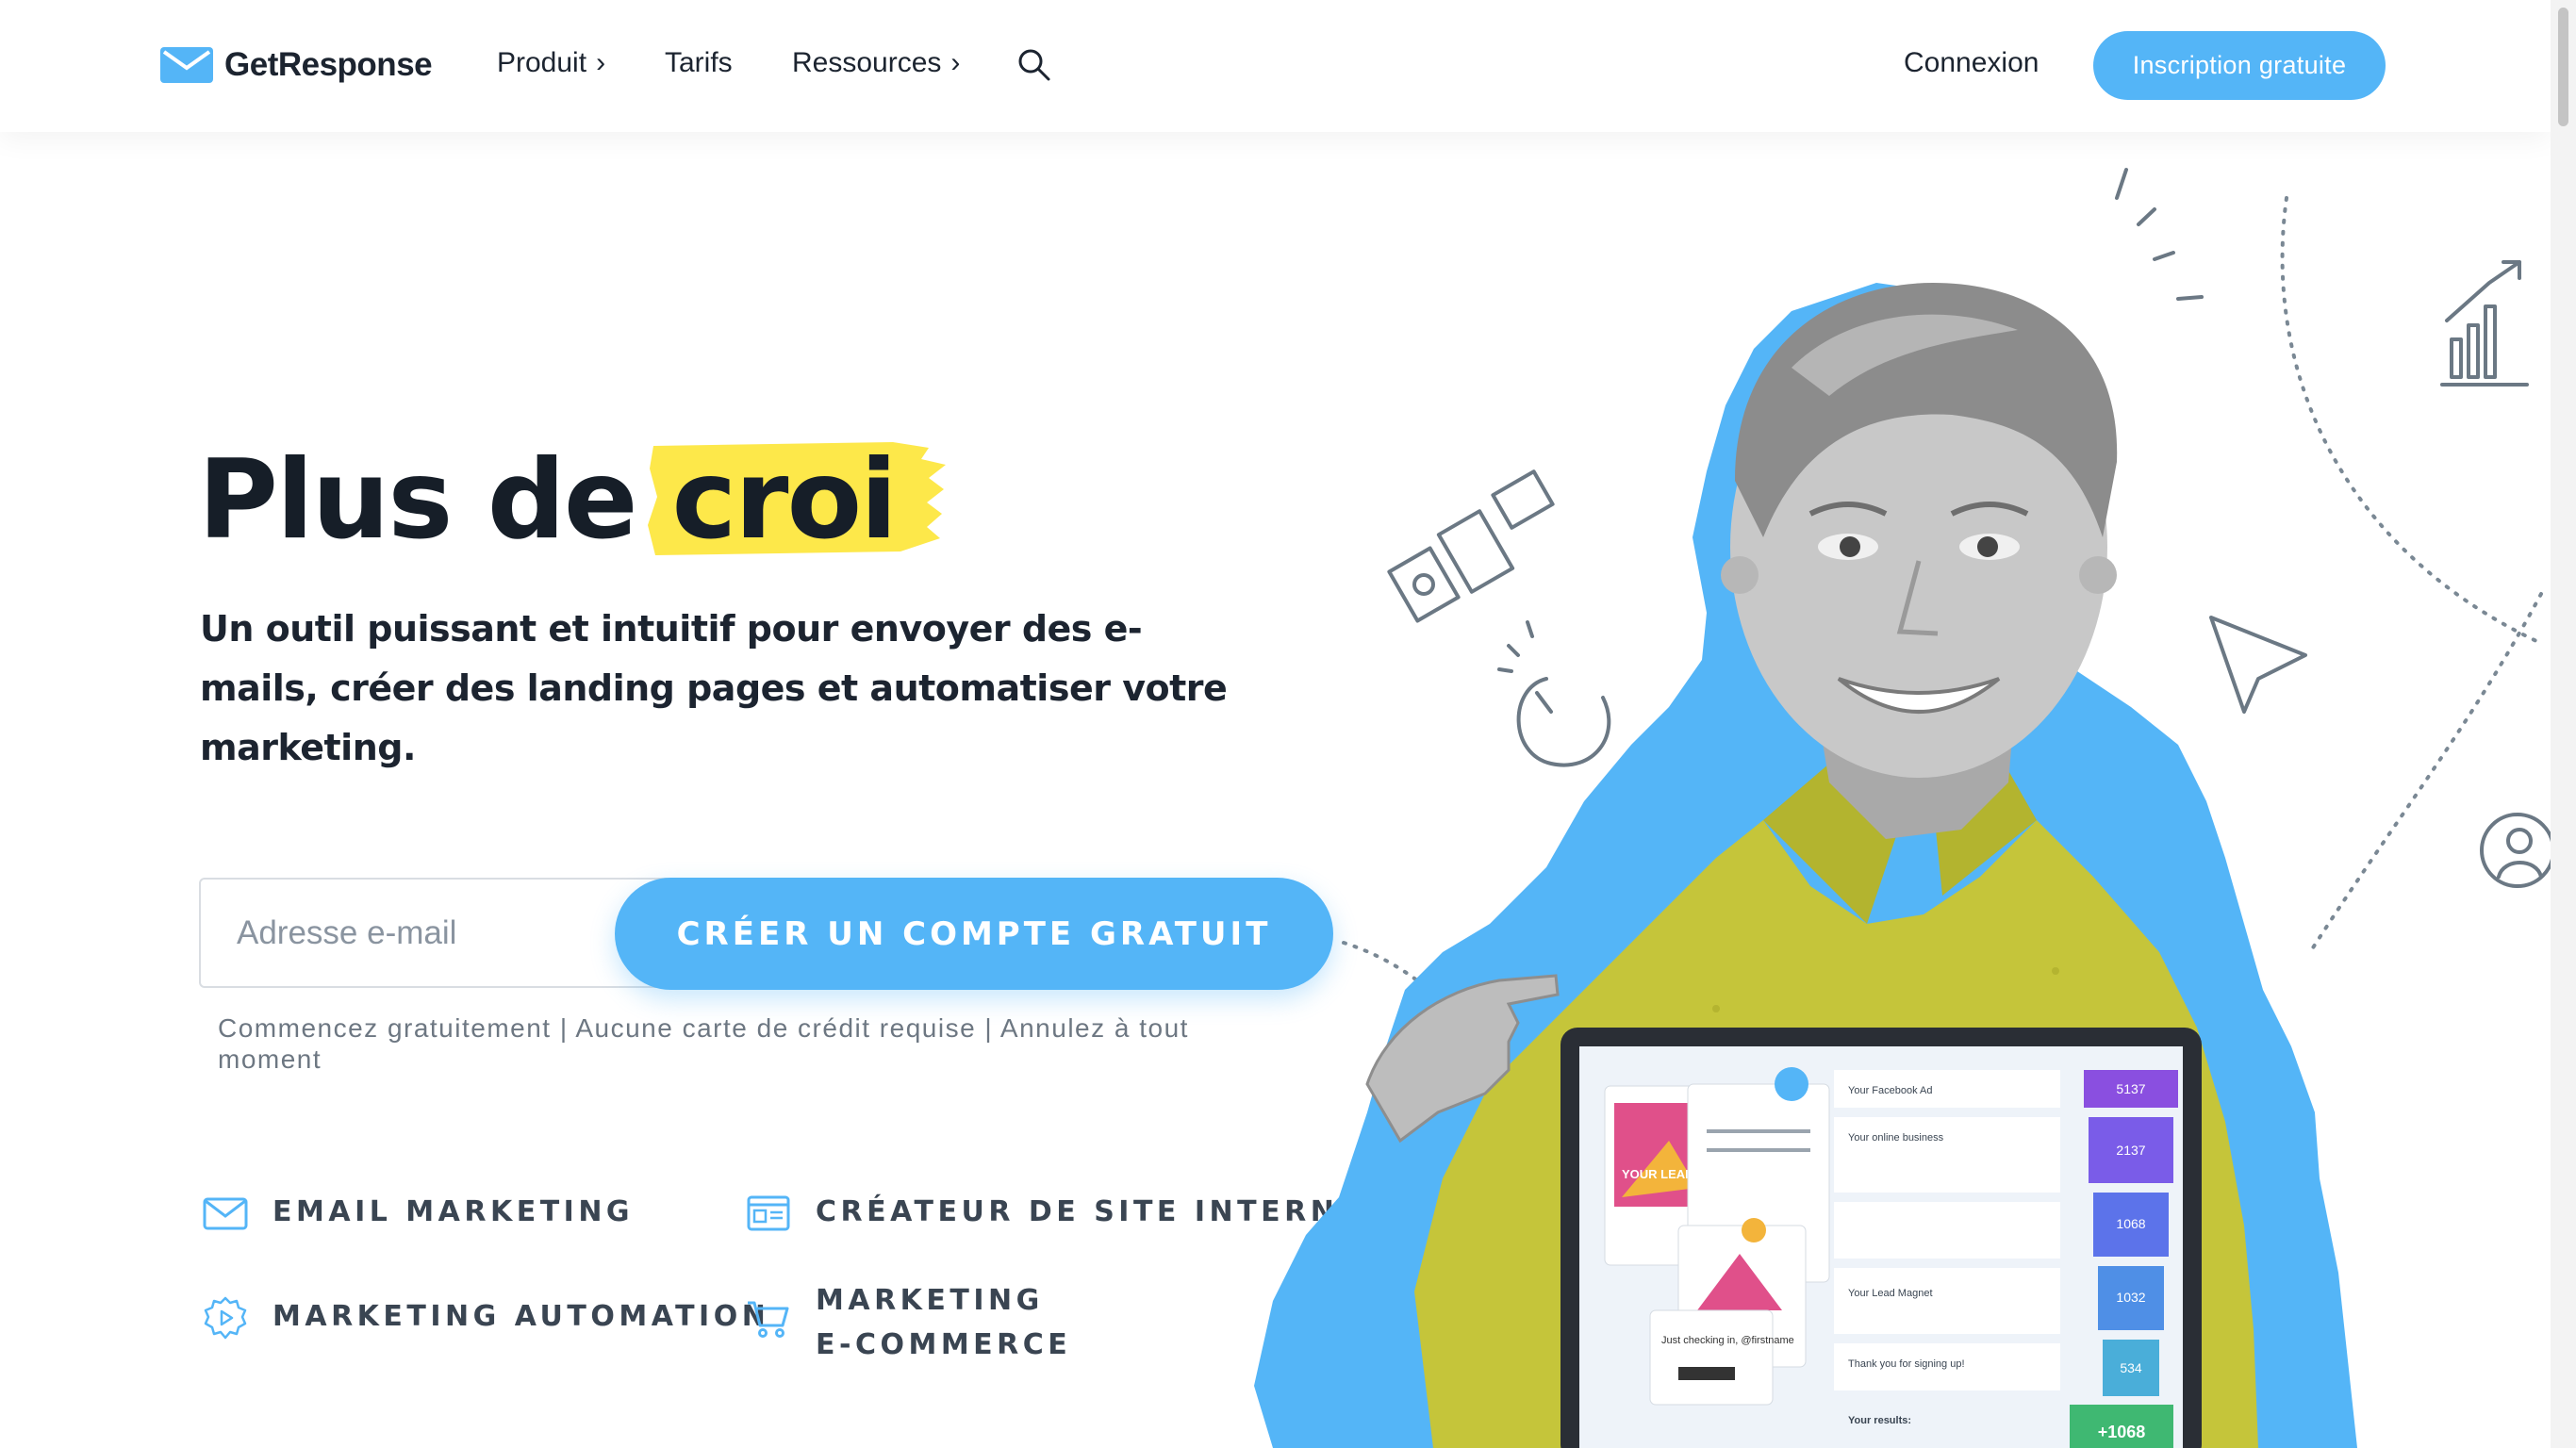  What do you see at coordinates (417, 500) in the screenshot?
I see `hero-title-prefix: Plus de` at bounding box center [417, 500].